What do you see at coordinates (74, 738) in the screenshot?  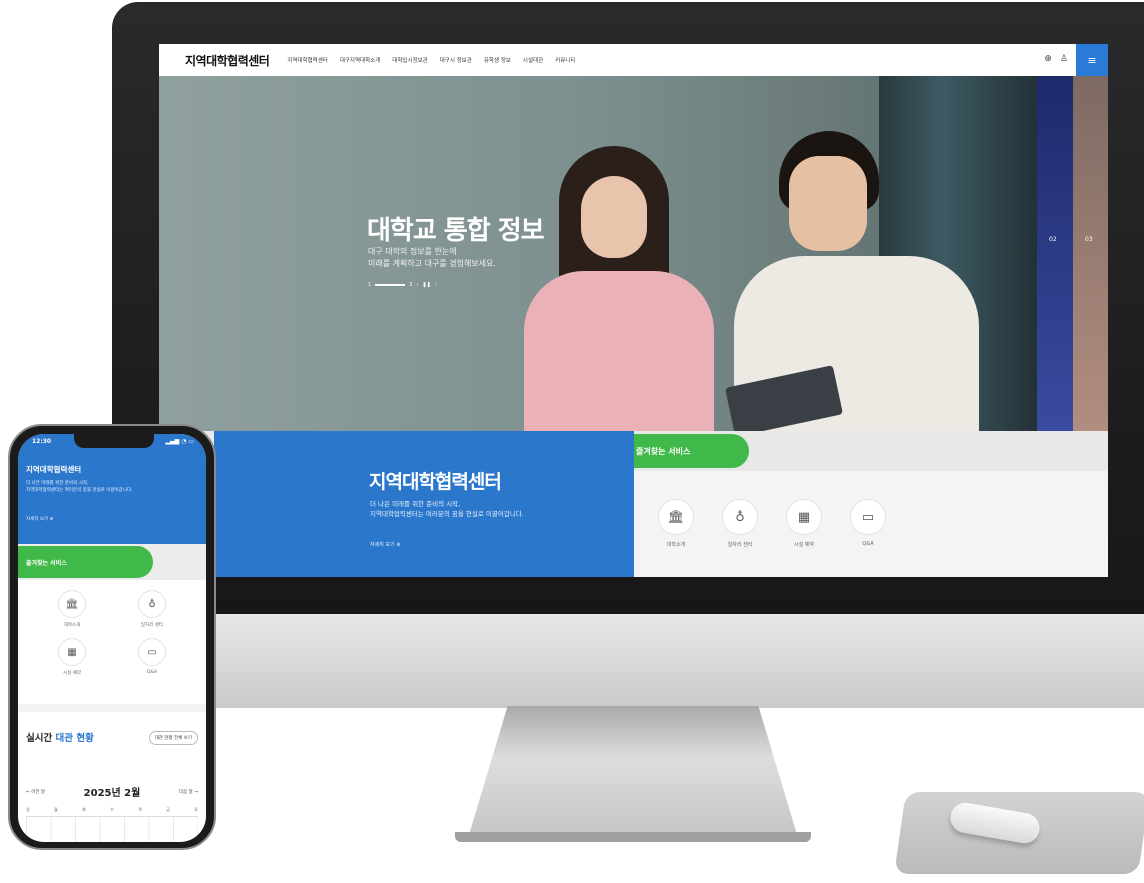 I see `realtime-title-highlight: 대관 현황` at bounding box center [74, 738].